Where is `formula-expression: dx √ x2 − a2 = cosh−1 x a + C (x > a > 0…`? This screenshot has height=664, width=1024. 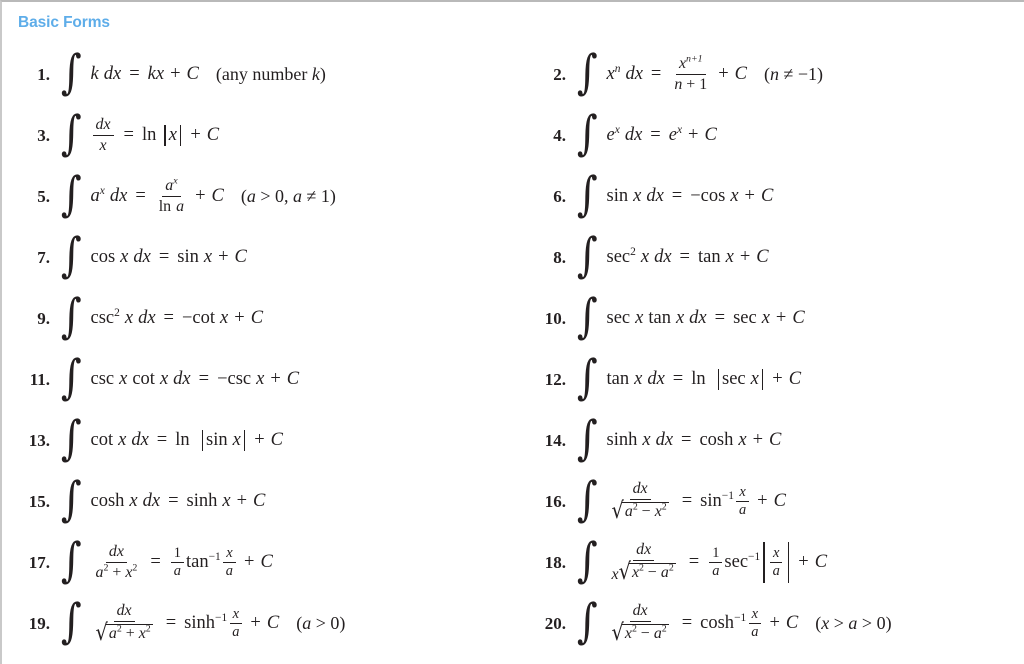 formula-expression: dx √ x2 − a2 = cosh−1 x a + C (x > a > 0… is located at coordinates (751, 623).